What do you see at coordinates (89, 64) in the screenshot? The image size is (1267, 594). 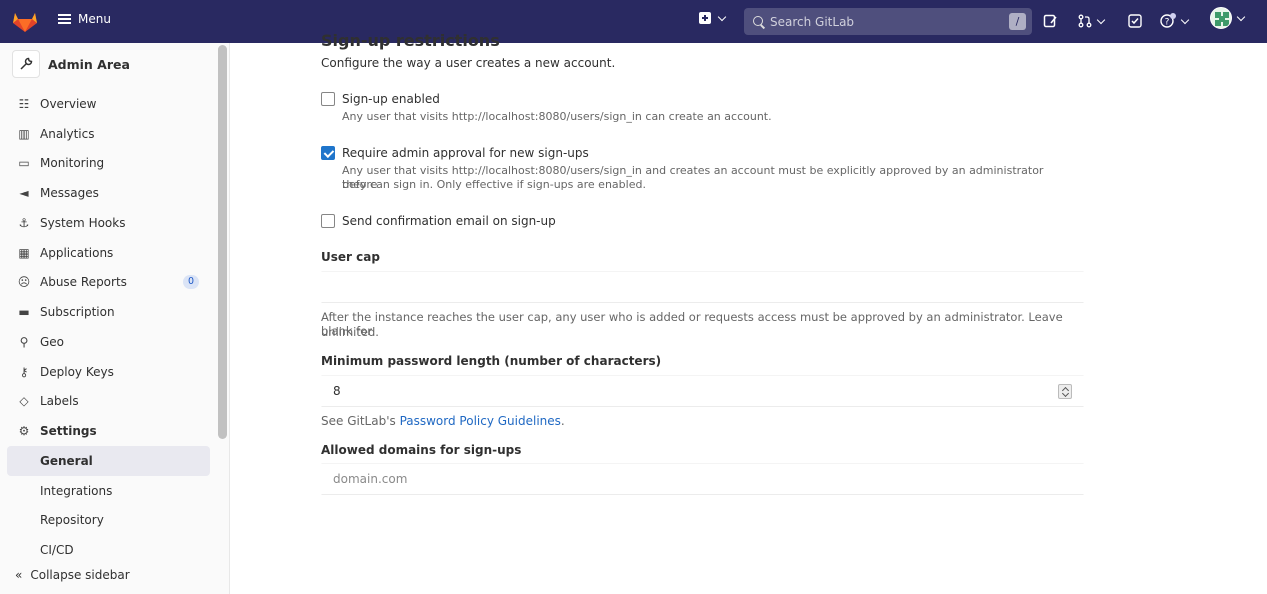 I see `sidebar-title: Admin Area` at bounding box center [89, 64].